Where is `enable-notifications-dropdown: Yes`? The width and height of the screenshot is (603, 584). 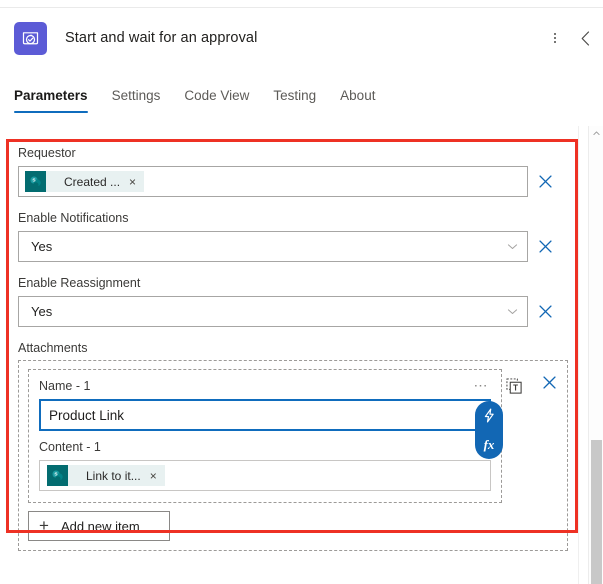
enable-notifications-dropdown: Yes is located at coordinates (273, 246).